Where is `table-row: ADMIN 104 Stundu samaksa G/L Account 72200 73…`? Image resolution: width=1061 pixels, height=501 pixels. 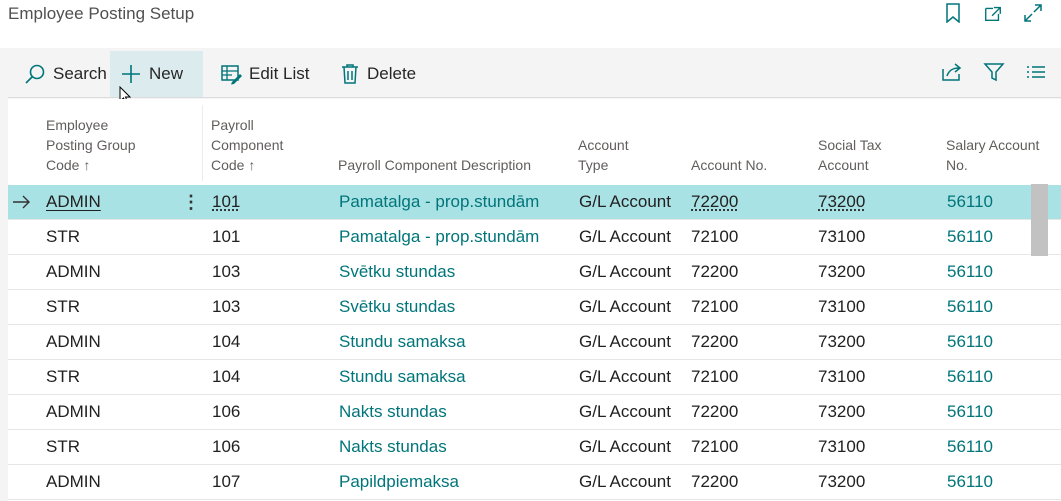
table-row: ADMIN 104 Stundu samaksa G/L Account 72200 73… is located at coordinates (534, 342).